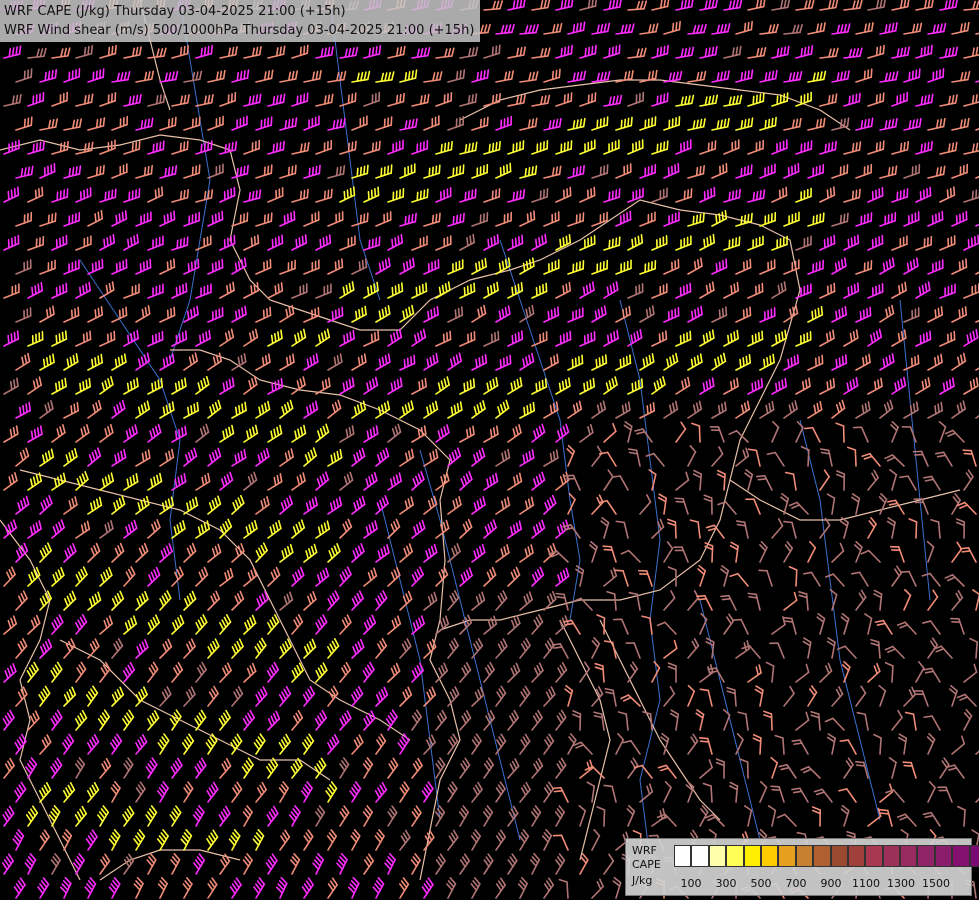 The height and width of the screenshot is (900, 979). What do you see at coordinates (730, 720) in the screenshot?
I see `river-line` at bounding box center [730, 720].